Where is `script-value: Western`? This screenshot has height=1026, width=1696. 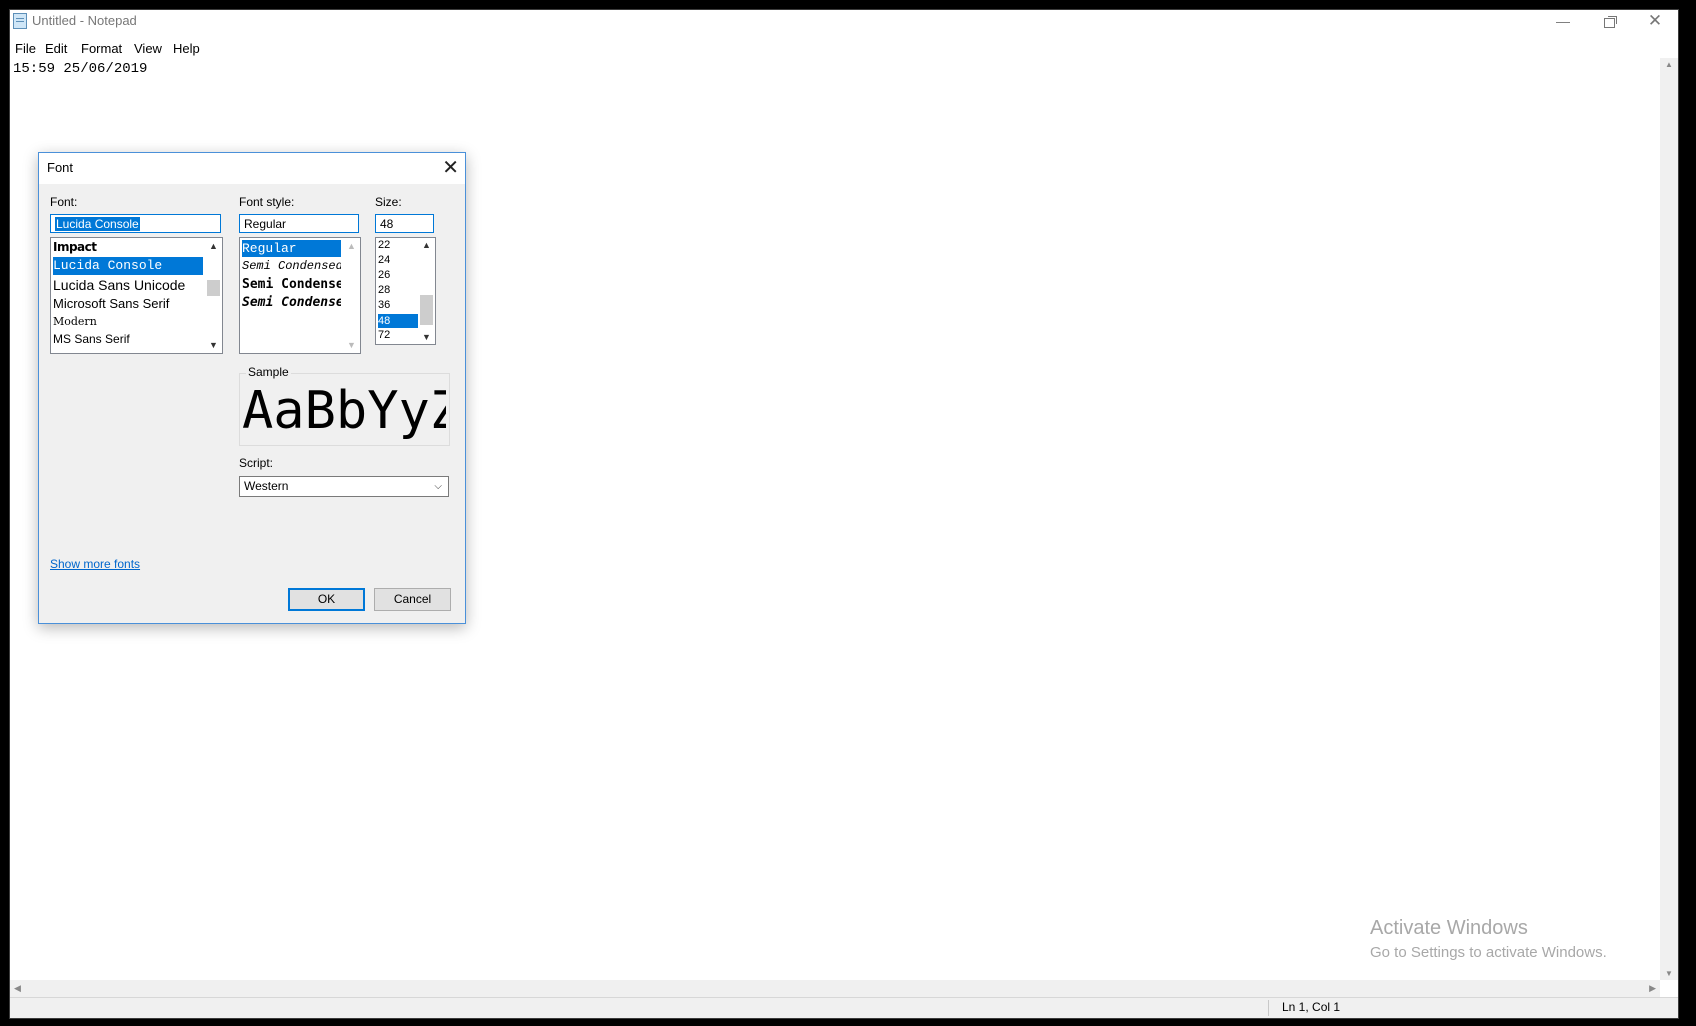 script-value: Western is located at coordinates (266, 486).